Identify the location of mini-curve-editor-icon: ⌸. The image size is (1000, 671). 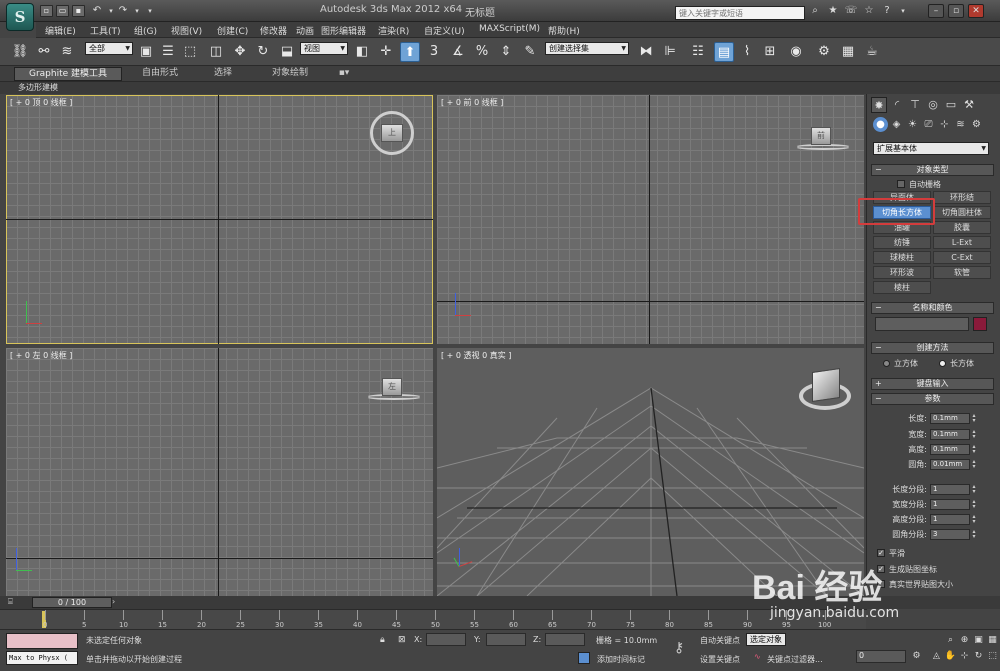
(15, 602).